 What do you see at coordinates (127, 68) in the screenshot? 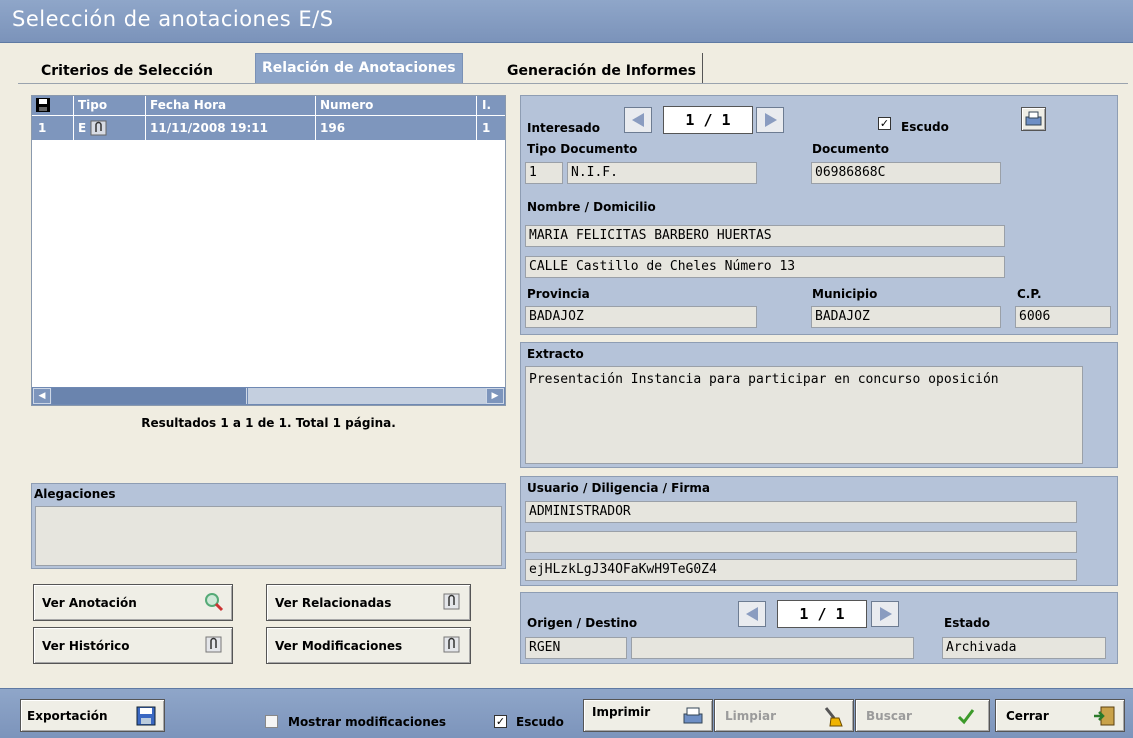
I see `tab-criterios: Criterios de Selección` at bounding box center [127, 68].